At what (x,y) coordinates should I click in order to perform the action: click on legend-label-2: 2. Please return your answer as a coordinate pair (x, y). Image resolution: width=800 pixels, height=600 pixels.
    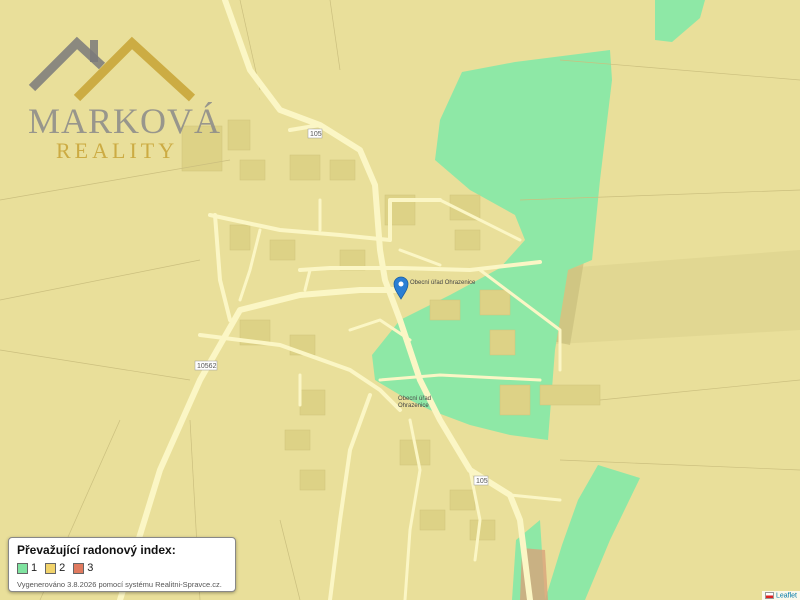
    Looking at the image, I should click on (62, 568).